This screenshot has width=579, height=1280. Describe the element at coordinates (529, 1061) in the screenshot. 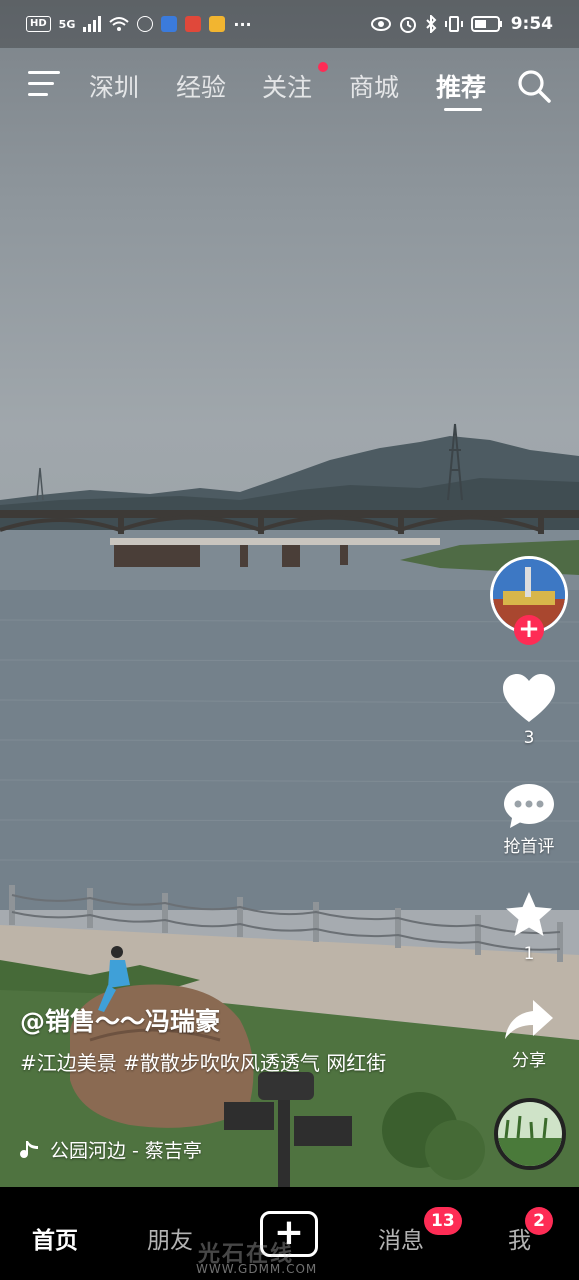

I see `share-label: 分享` at that location.